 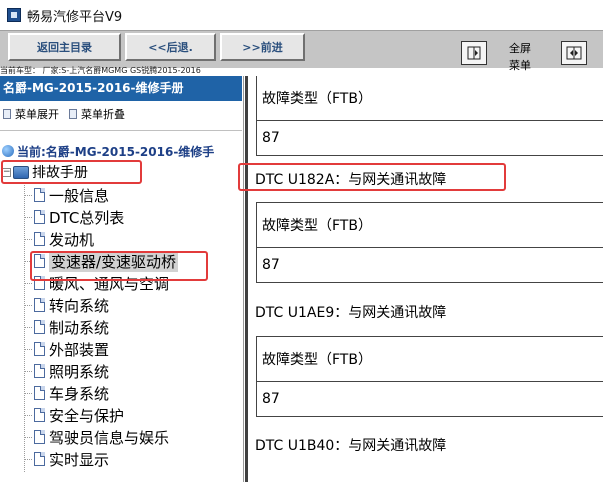 I want to click on tree-item-transmission: 变速器/变速驱动桥, so click(x=101, y=261).